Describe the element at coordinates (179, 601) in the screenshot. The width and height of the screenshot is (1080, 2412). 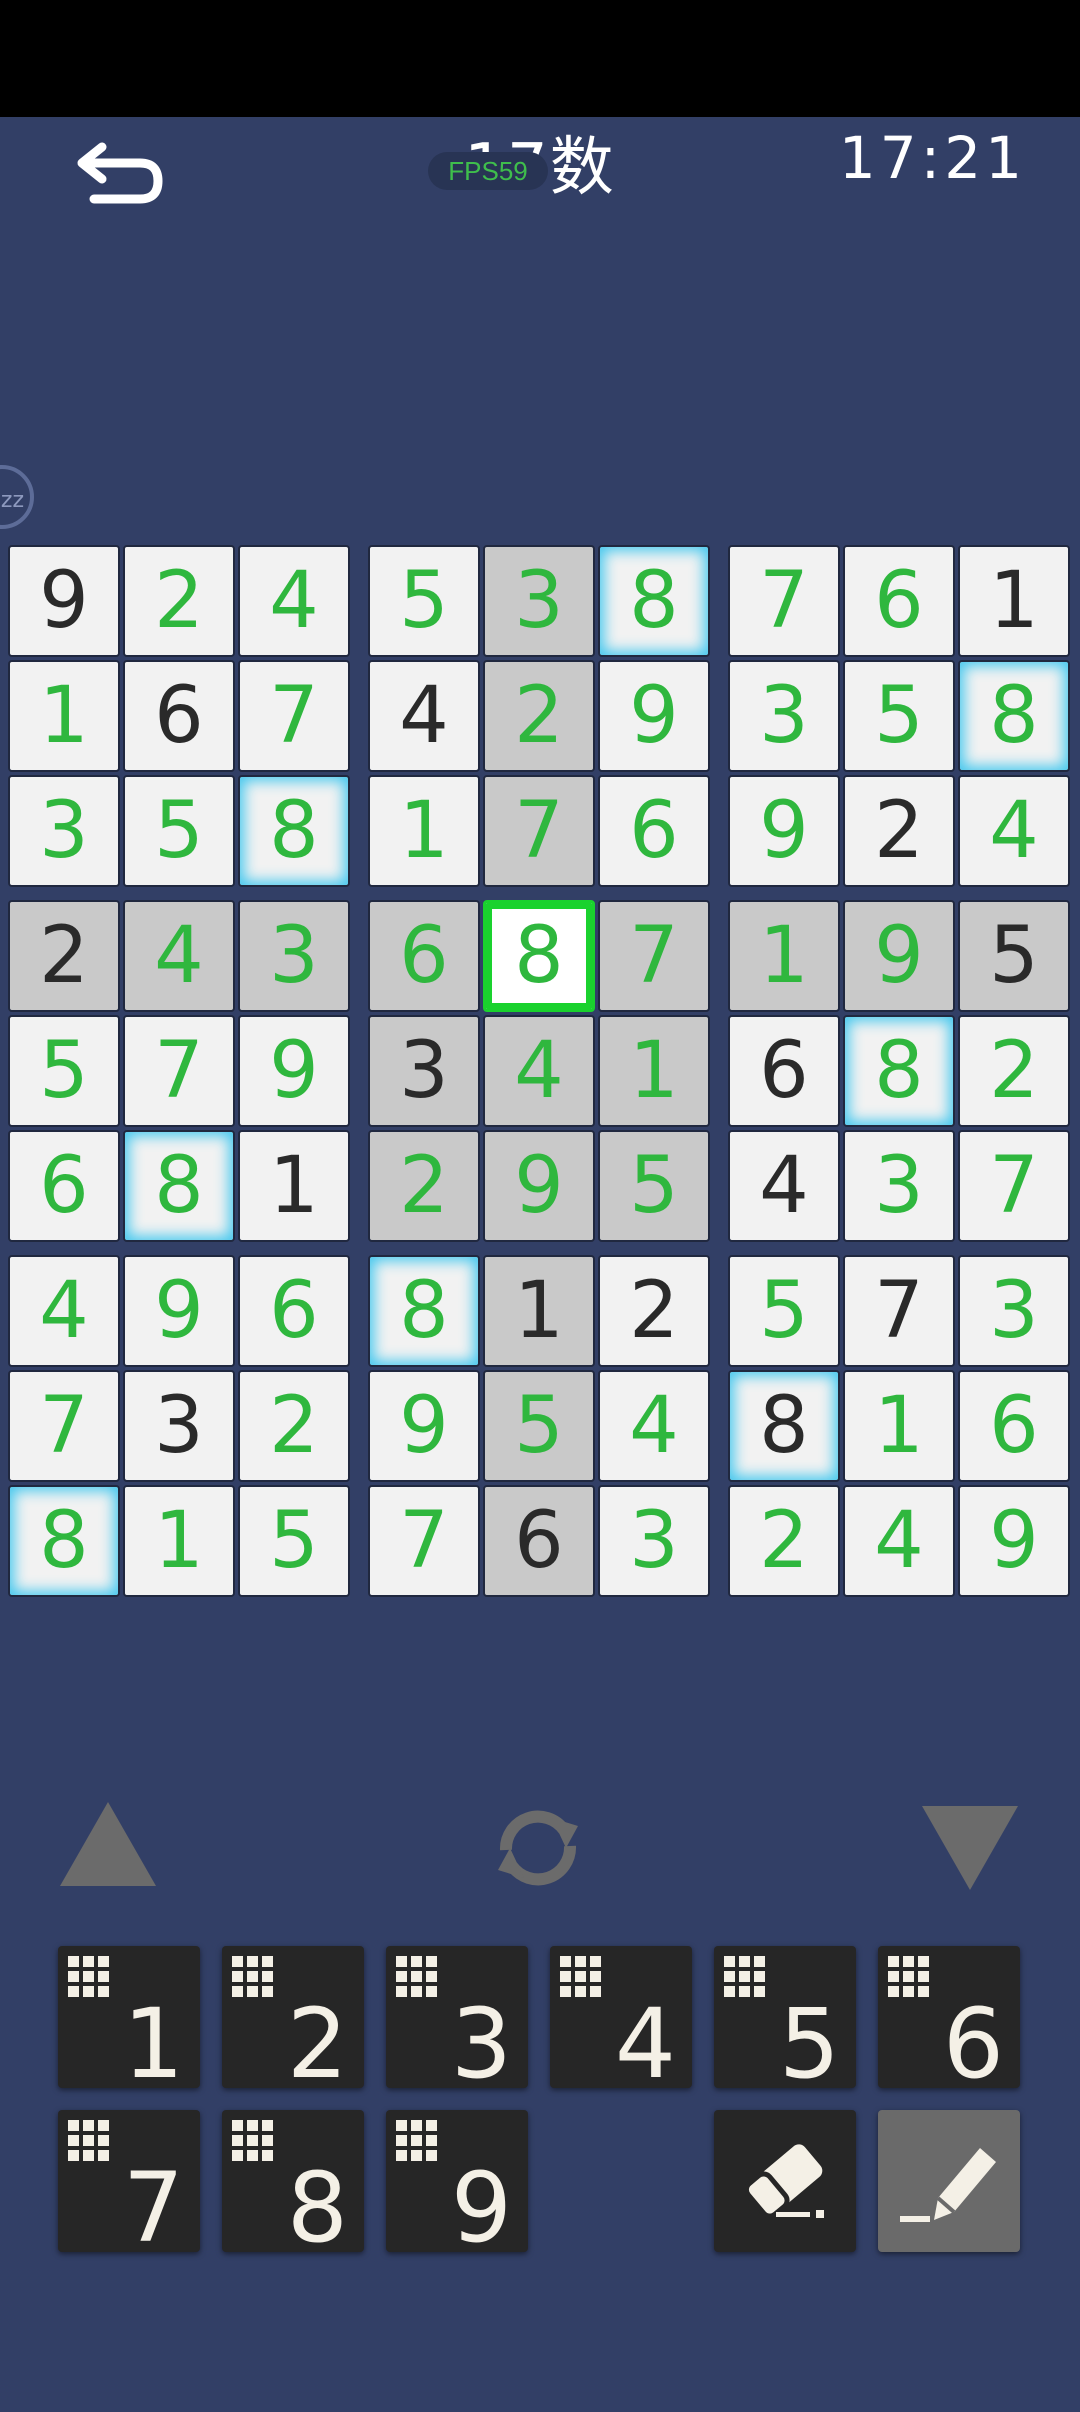
I see `sudoku-cell-r1c2: 2` at that location.